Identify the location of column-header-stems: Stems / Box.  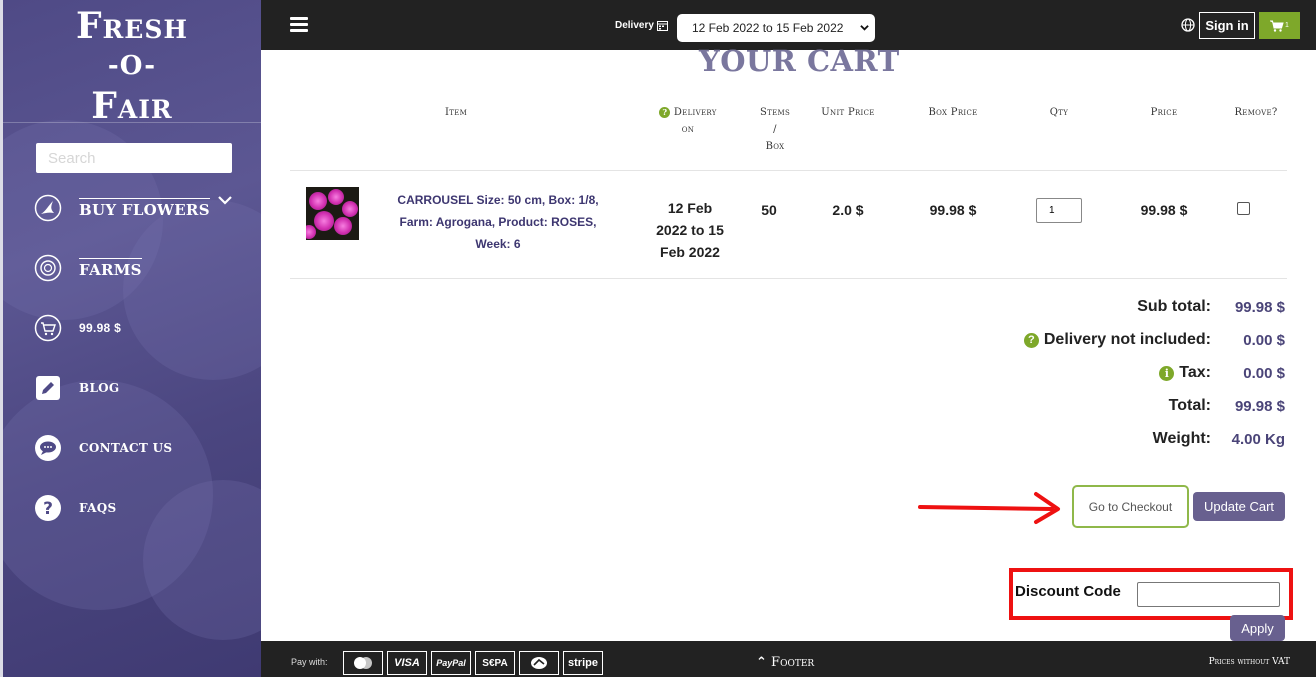
(775, 129).